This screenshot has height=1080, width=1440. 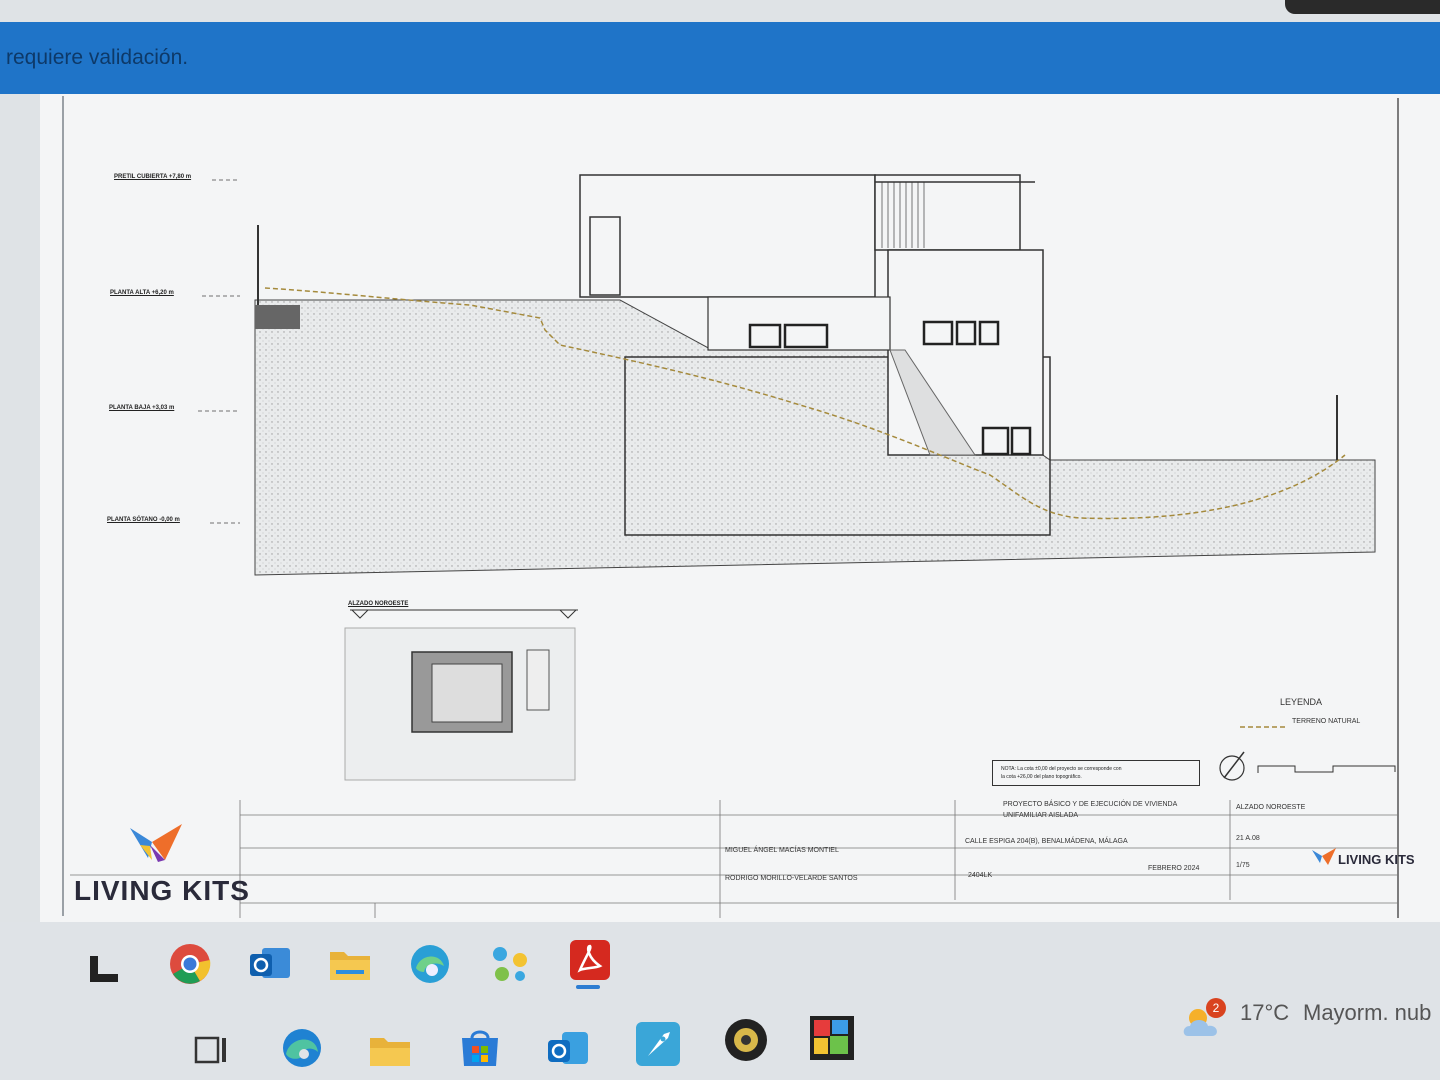 What do you see at coordinates (1367, 1013) in the screenshot?
I see `weather-description: Mayorm. nub` at bounding box center [1367, 1013].